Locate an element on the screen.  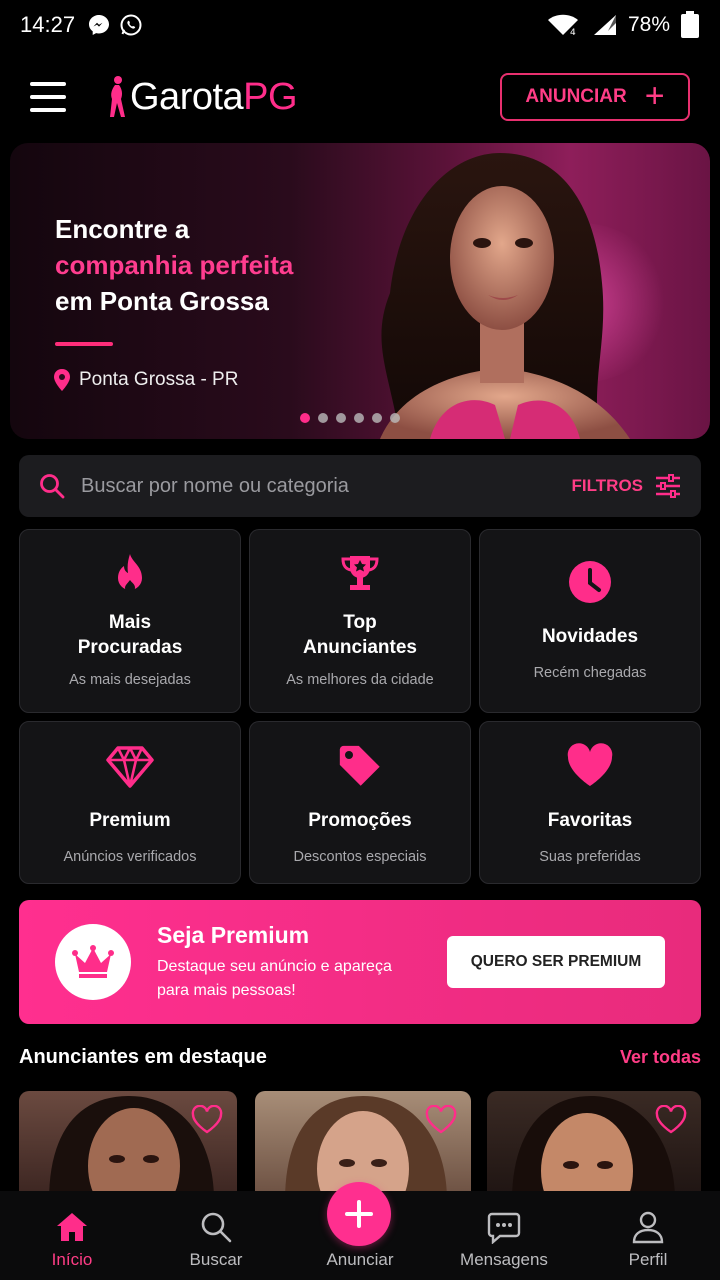
see-all-link: Ver todas is located at coordinates (660, 1057).